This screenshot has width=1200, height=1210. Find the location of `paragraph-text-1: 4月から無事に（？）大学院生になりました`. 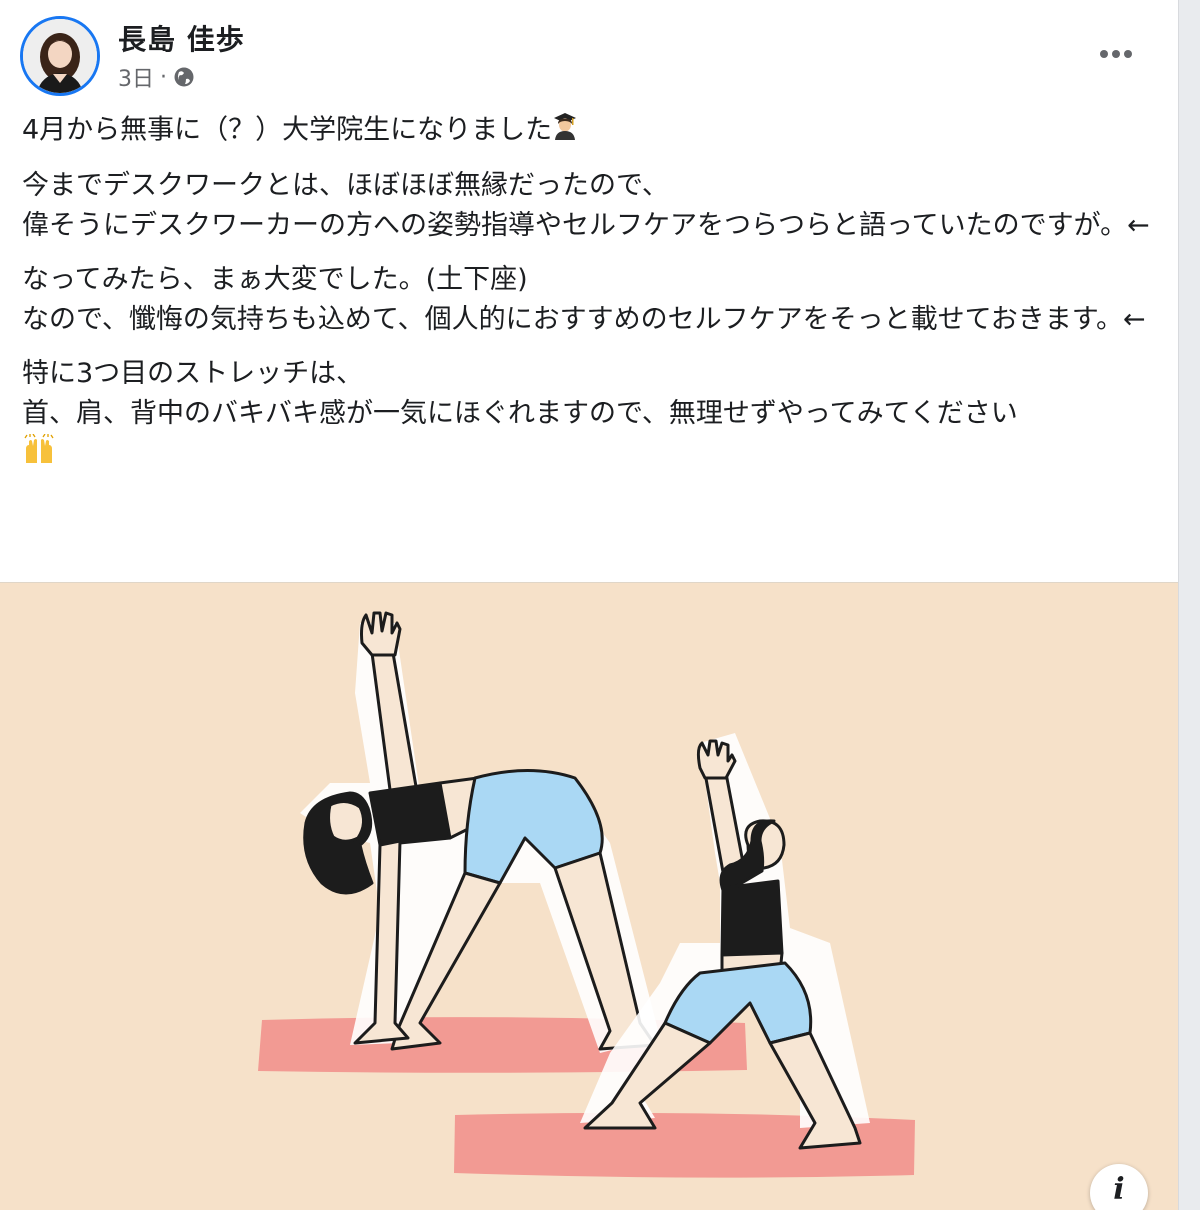

paragraph-text-1: 4月から無事に（？）大学院生になりました is located at coordinates (287, 130).